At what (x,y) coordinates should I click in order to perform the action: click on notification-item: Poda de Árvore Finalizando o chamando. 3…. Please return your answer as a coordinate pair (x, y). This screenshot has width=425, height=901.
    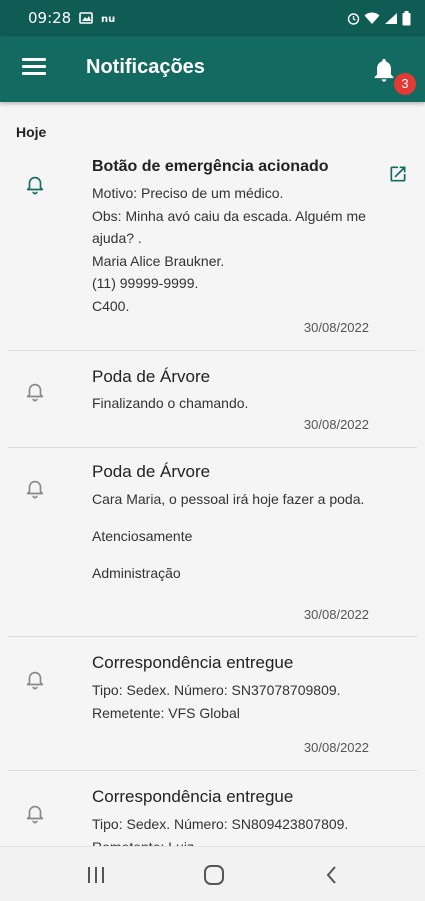
    Looking at the image, I should click on (212, 399).